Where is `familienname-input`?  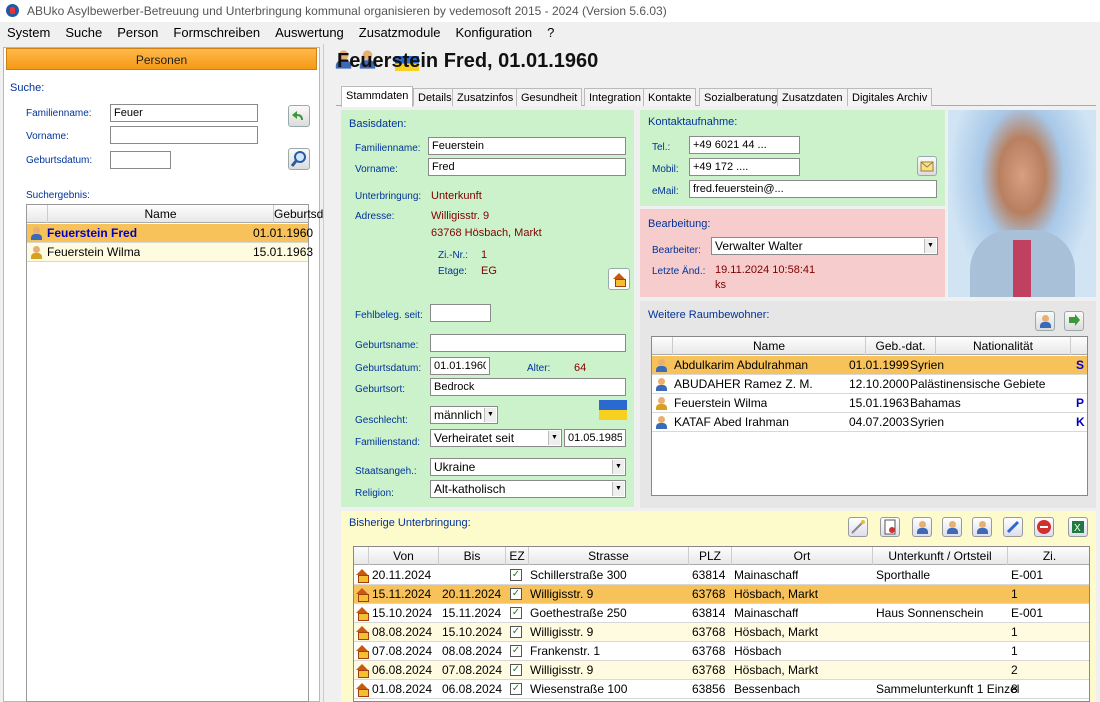
familienname-input is located at coordinates (527, 146).